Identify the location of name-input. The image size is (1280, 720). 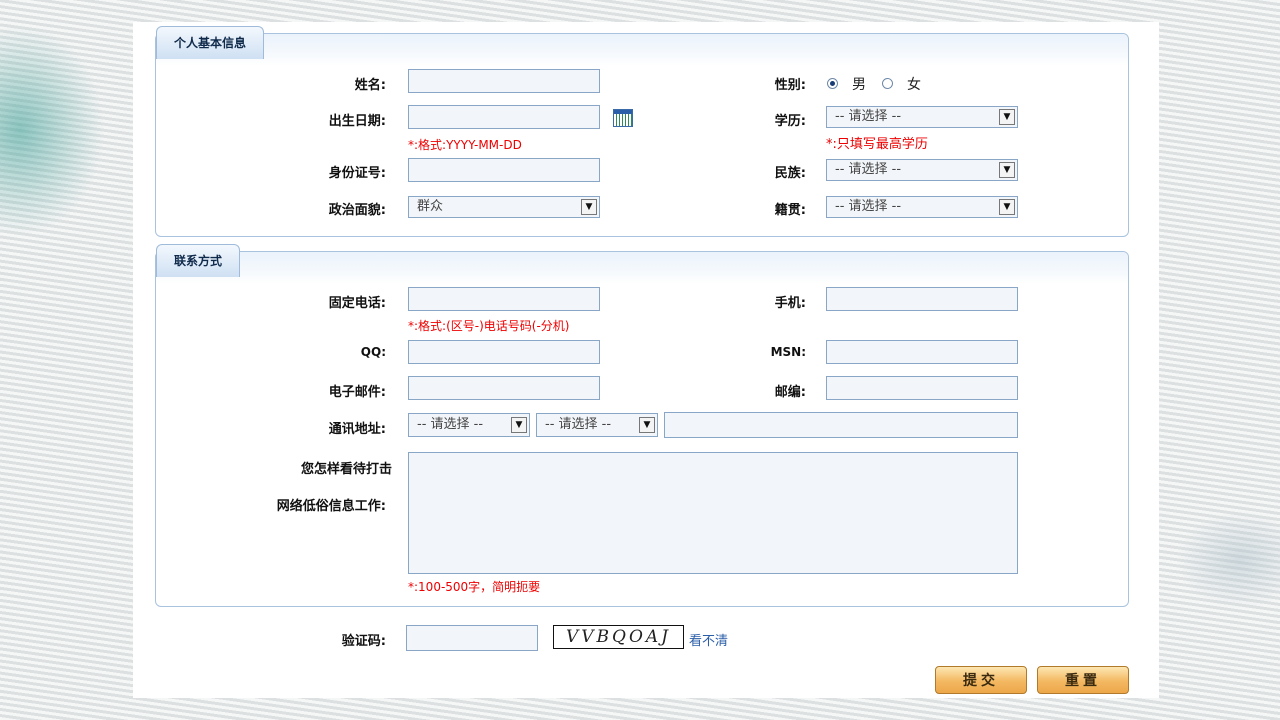
(504, 81).